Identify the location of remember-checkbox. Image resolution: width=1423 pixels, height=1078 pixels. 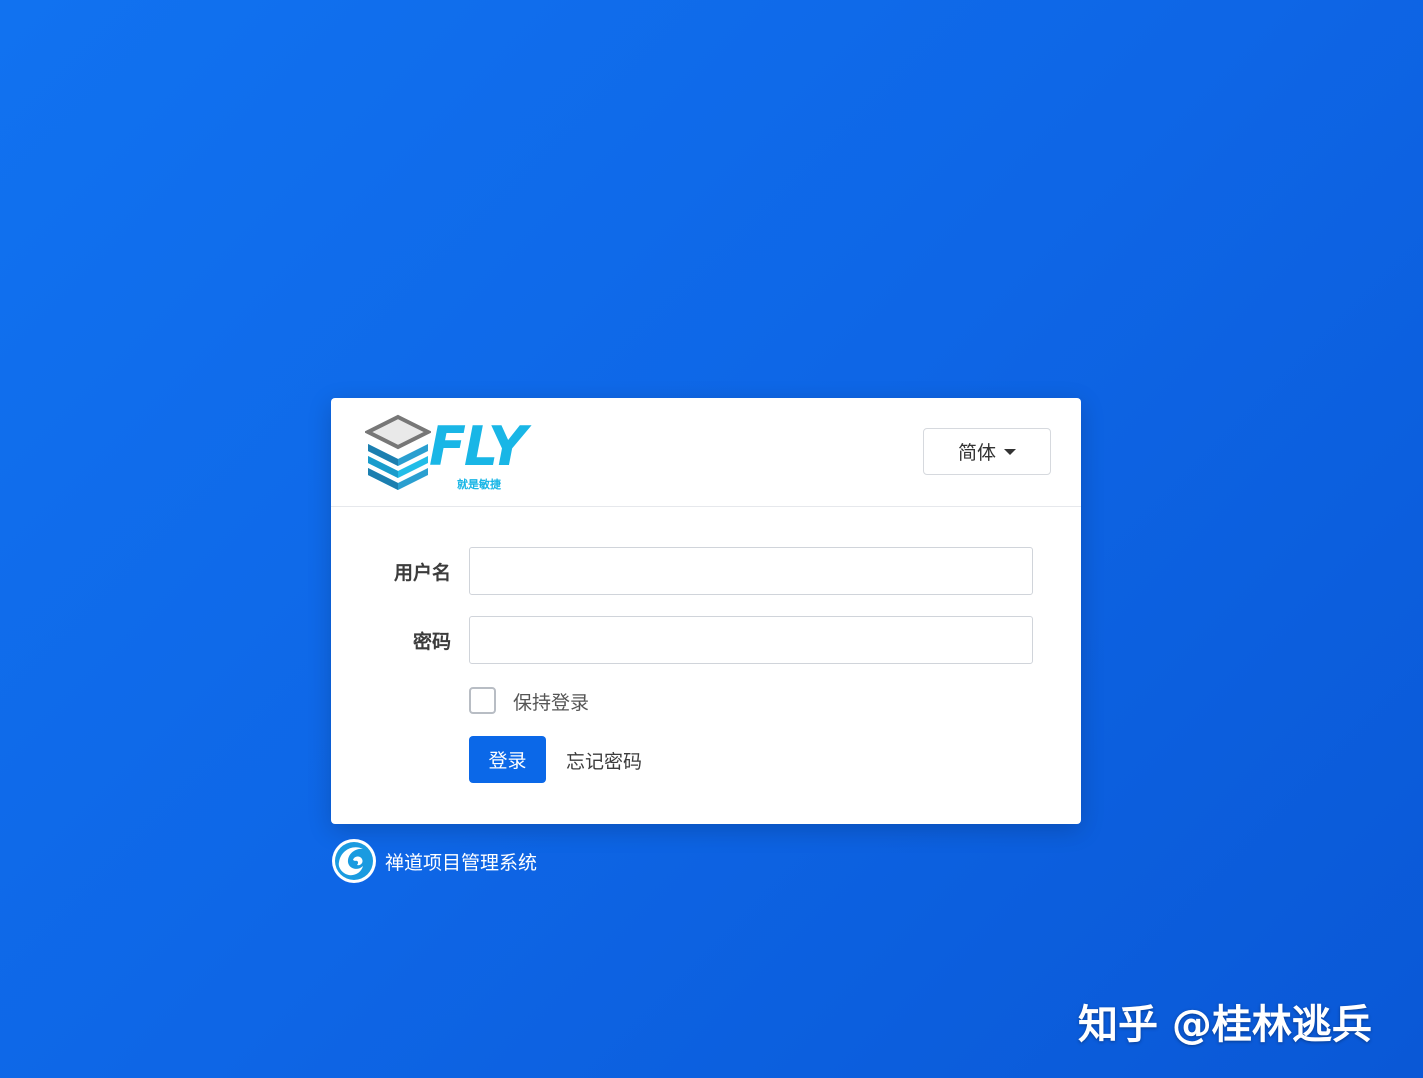
(482, 700).